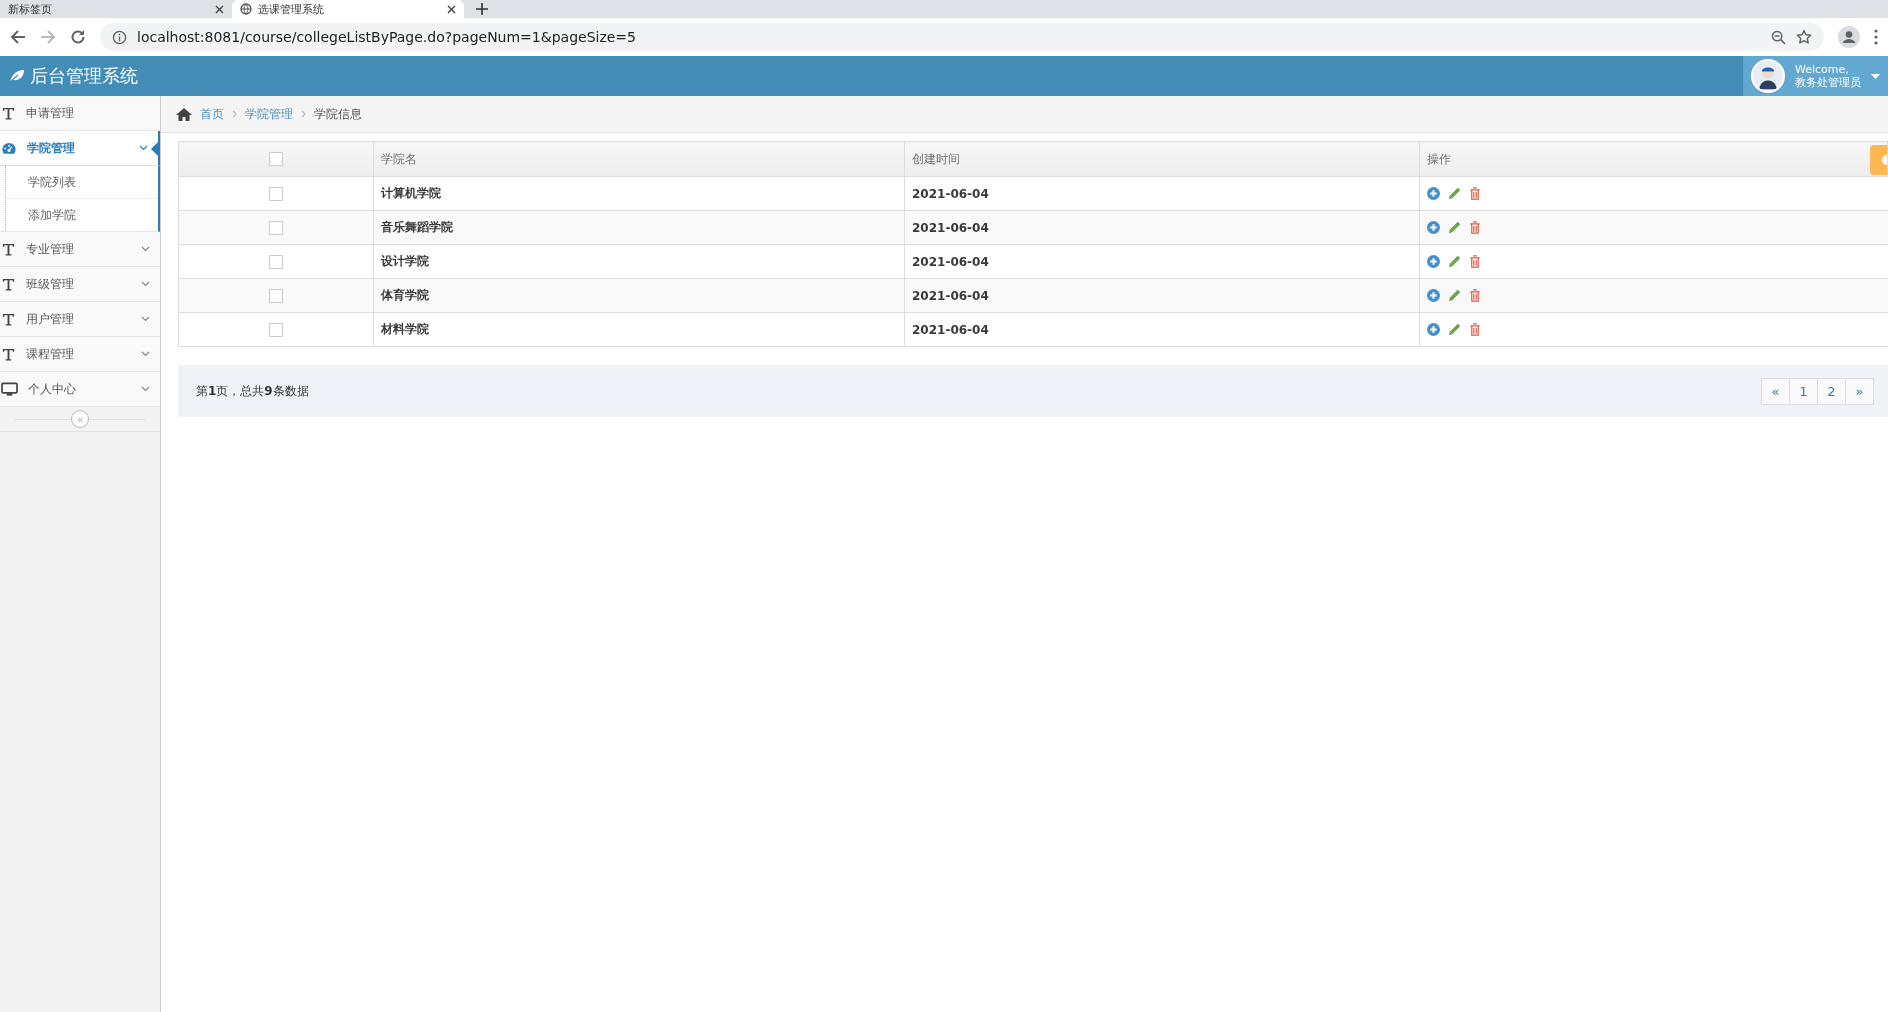 The height and width of the screenshot is (1012, 1888). Describe the element at coordinates (1831, 391) in the screenshot. I see `page-link: 2` at that location.